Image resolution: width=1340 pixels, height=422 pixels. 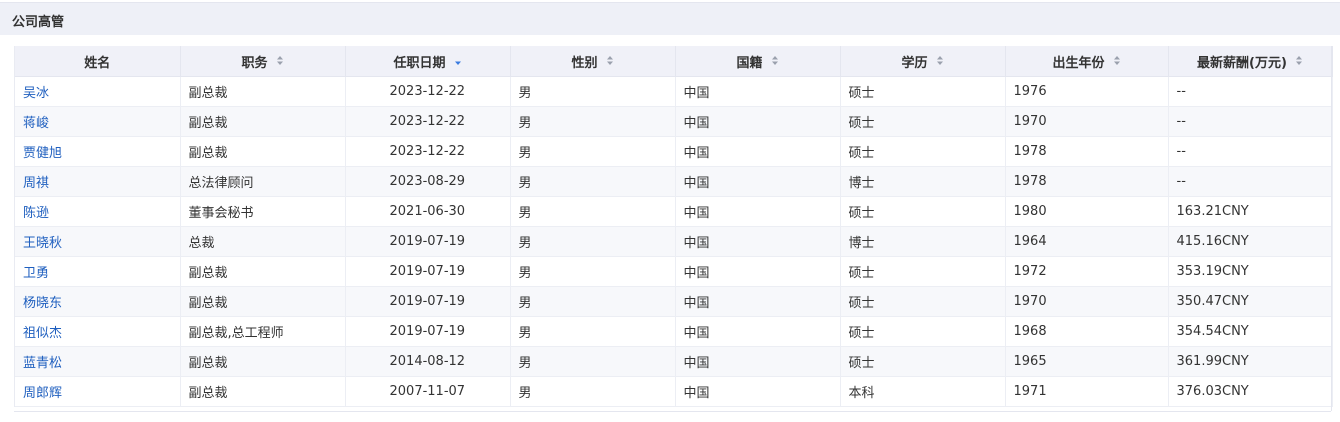 What do you see at coordinates (1331, 228) in the screenshot?
I see `table-right-border` at bounding box center [1331, 228].